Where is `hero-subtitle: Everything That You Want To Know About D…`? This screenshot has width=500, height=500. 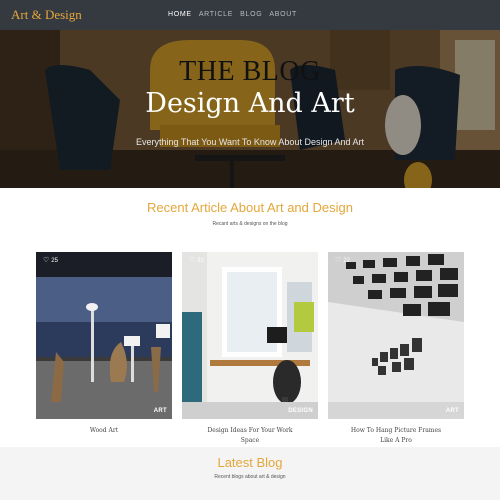 hero-subtitle: Everything That You Want To Know About D… is located at coordinates (250, 142).